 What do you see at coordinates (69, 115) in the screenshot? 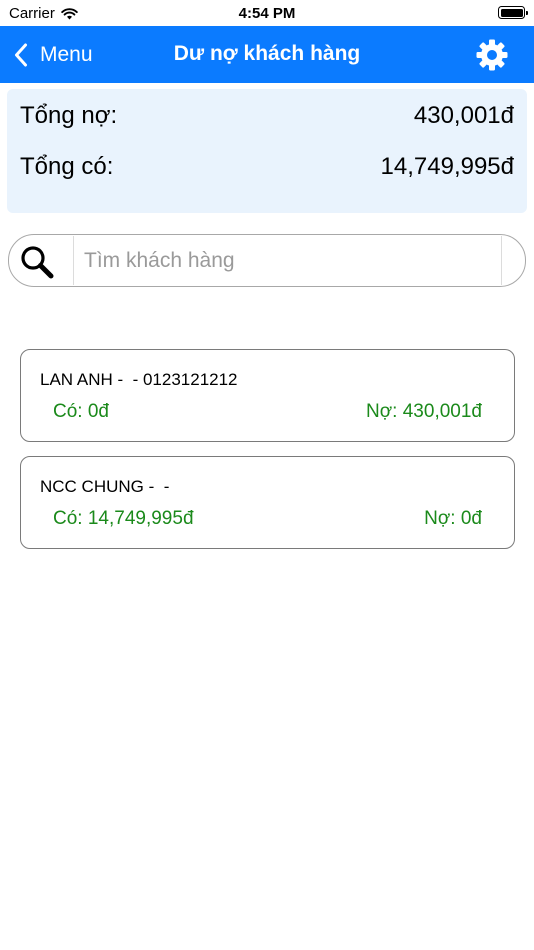
I see `total-debt-label: Tổng nợ:` at bounding box center [69, 115].